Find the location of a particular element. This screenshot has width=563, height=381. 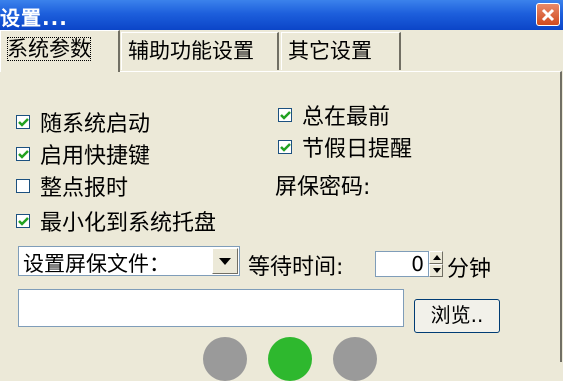

tab-accessibility: 辅助功能设置 is located at coordinates (200, 51).